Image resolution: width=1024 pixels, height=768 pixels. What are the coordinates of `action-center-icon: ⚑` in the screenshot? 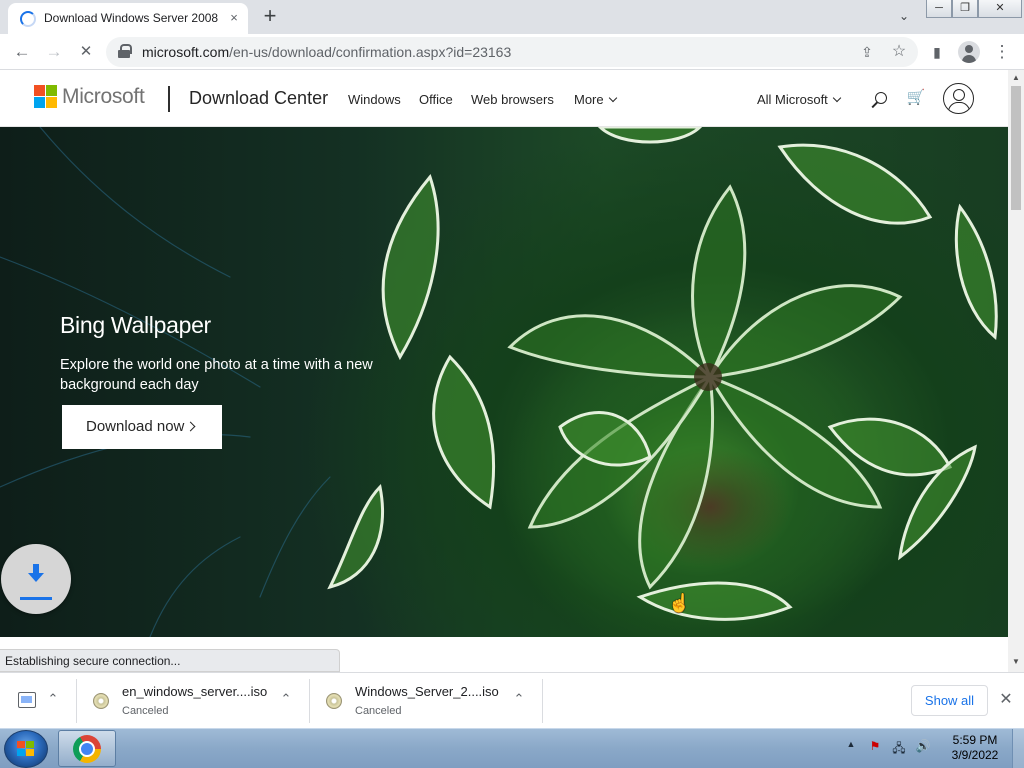 It's located at (875, 748).